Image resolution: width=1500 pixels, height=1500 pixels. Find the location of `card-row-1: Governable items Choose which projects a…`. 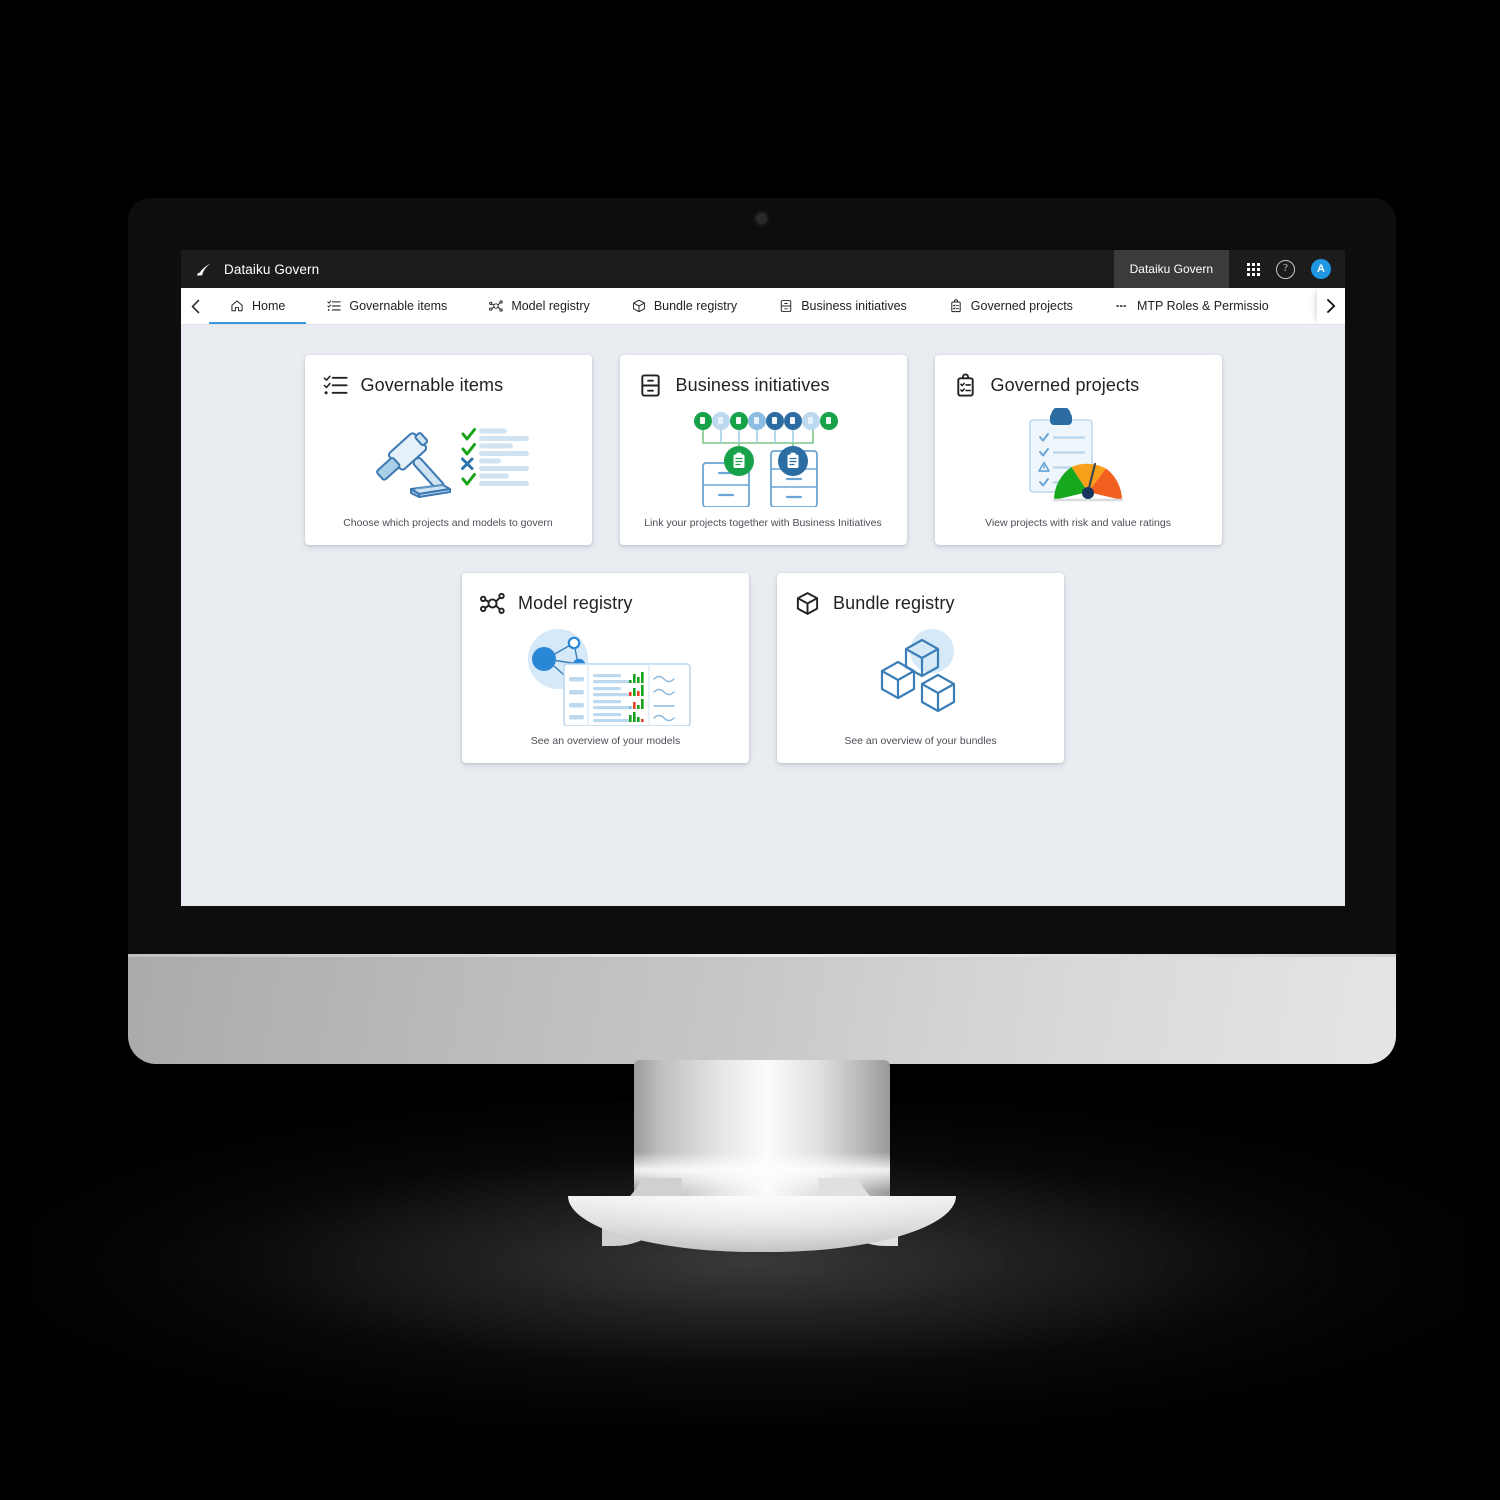

card-row-1: Governable items Choose which projects a… is located at coordinates (763, 450).